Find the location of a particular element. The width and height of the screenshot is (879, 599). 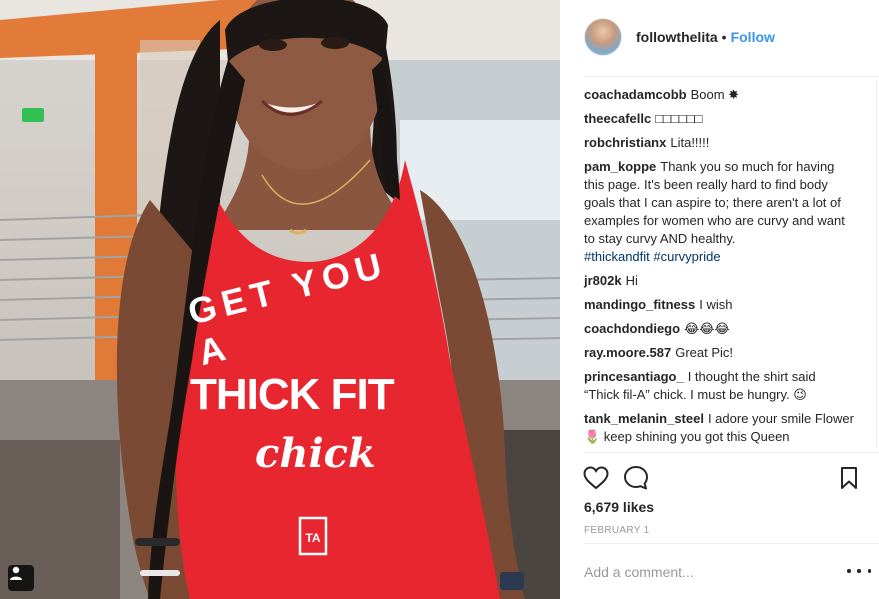

comment-hashtags: #thickandfit #curvypride is located at coordinates (719, 257).